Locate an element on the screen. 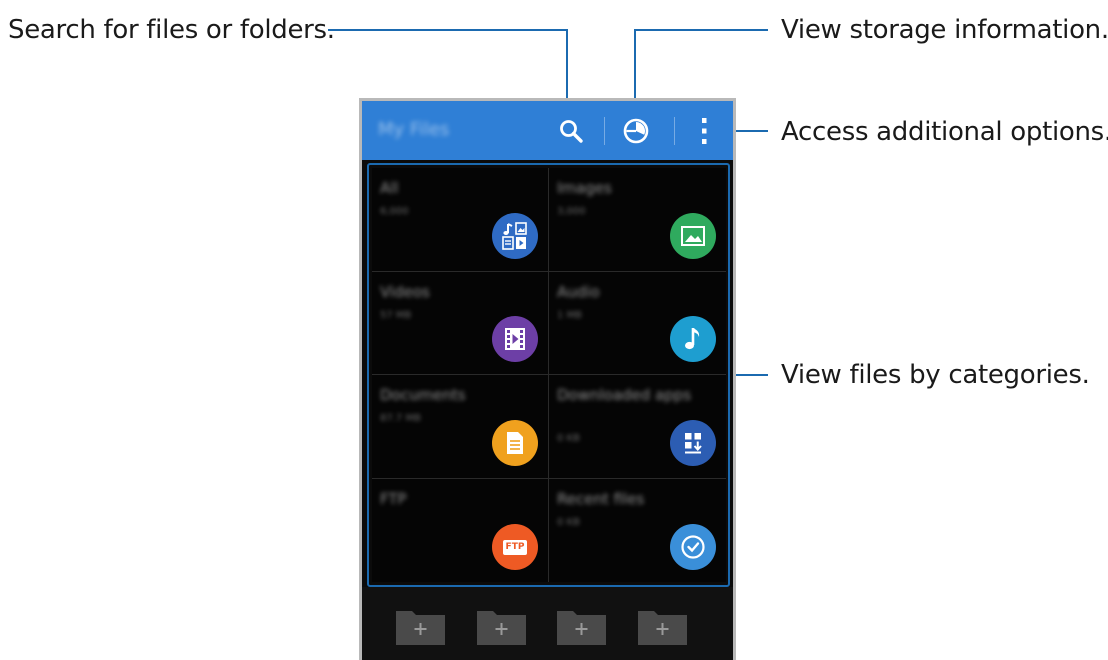 The image size is (1108, 660). storage-icon is located at coordinates (636, 130).